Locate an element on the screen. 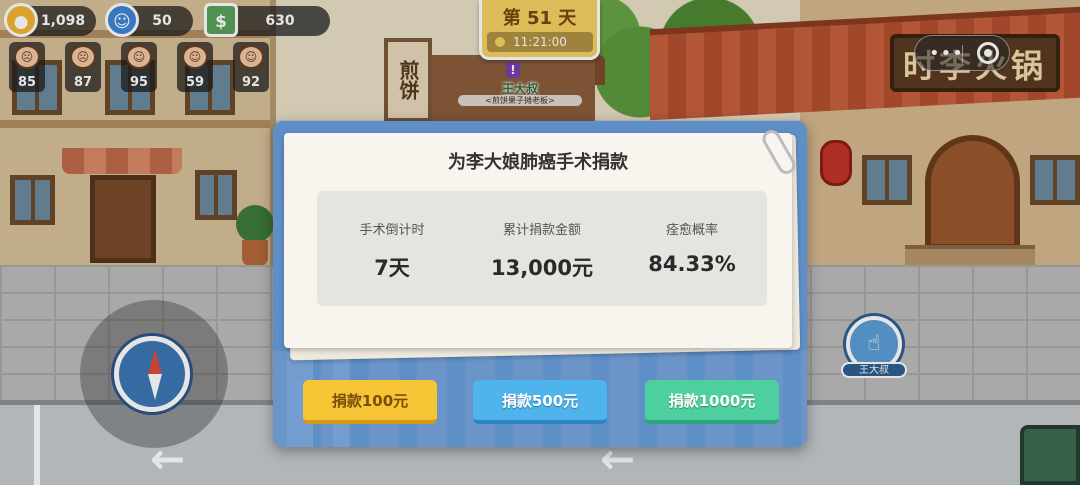  total-donation-info: 累计捐款金额 13,000元 is located at coordinates (542, 250).